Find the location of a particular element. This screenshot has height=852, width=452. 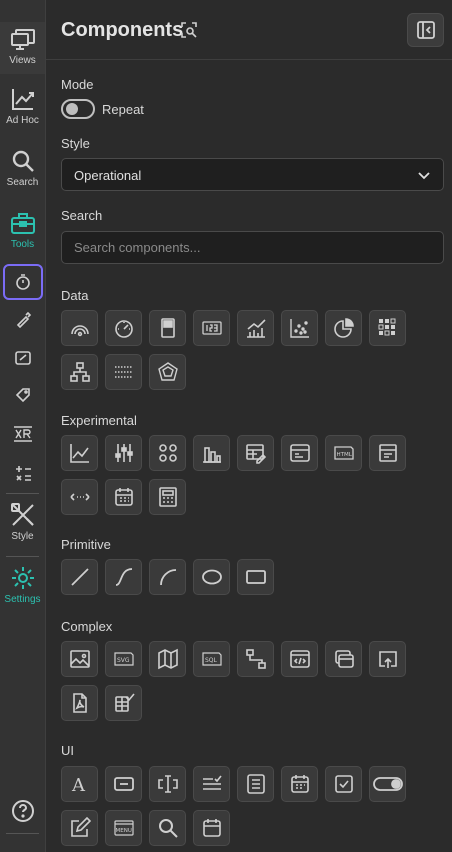

complex-components-grid: SVG SQL is located at coordinates (241, 681).